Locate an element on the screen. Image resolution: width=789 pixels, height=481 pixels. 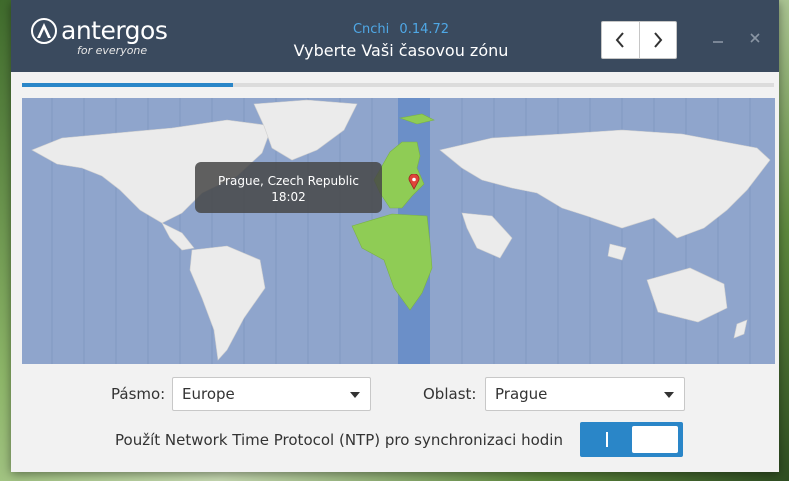
app-version: Cnchi 0.14.72 is located at coordinates (401, 30).